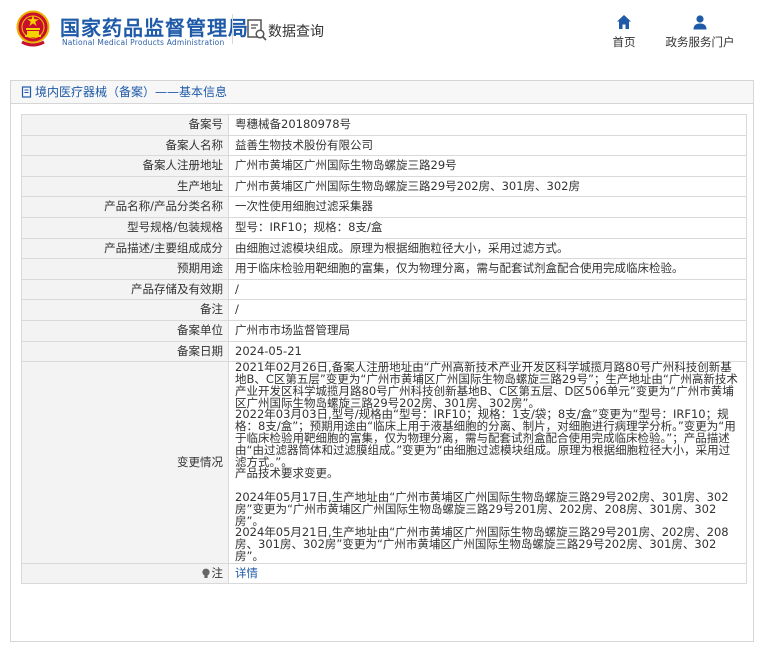 This screenshot has width=764, height=652. Describe the element at coordinates (125, 125) in the screenshot. I see `field-label: 备案号` at that location.